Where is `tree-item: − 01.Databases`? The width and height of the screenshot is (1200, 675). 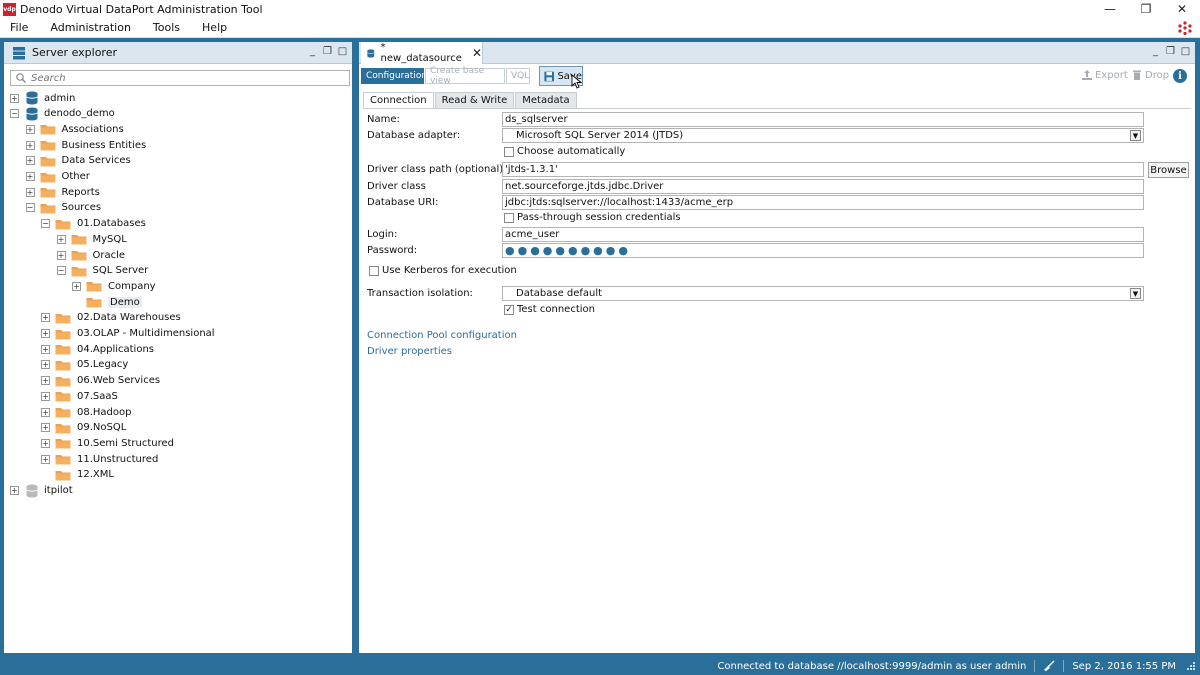 tree-item: − 01.Databases is located at coordinates (93, 224).